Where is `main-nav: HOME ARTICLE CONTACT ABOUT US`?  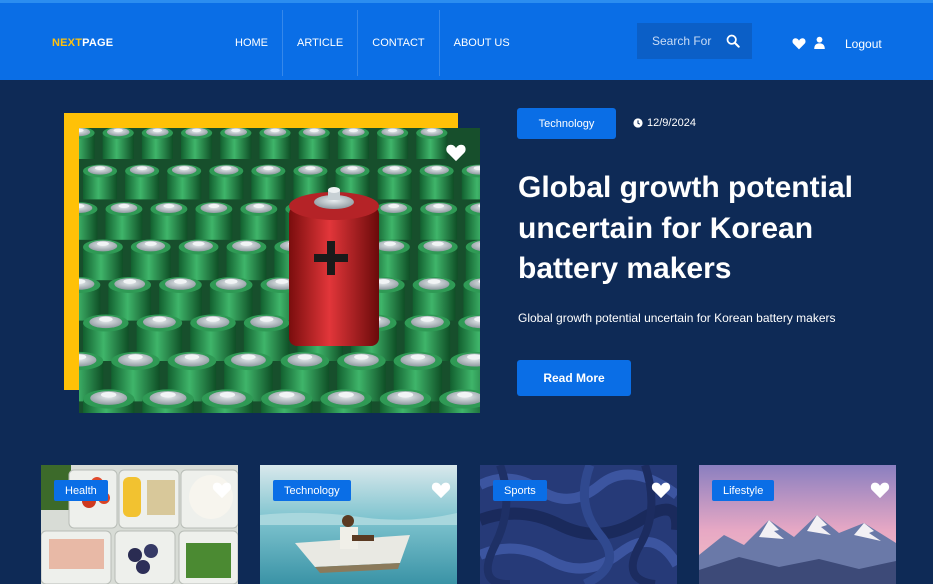
main-nav: HOME ARTICLE CONTACT ABOUT US is located at coordinates (372, 43).